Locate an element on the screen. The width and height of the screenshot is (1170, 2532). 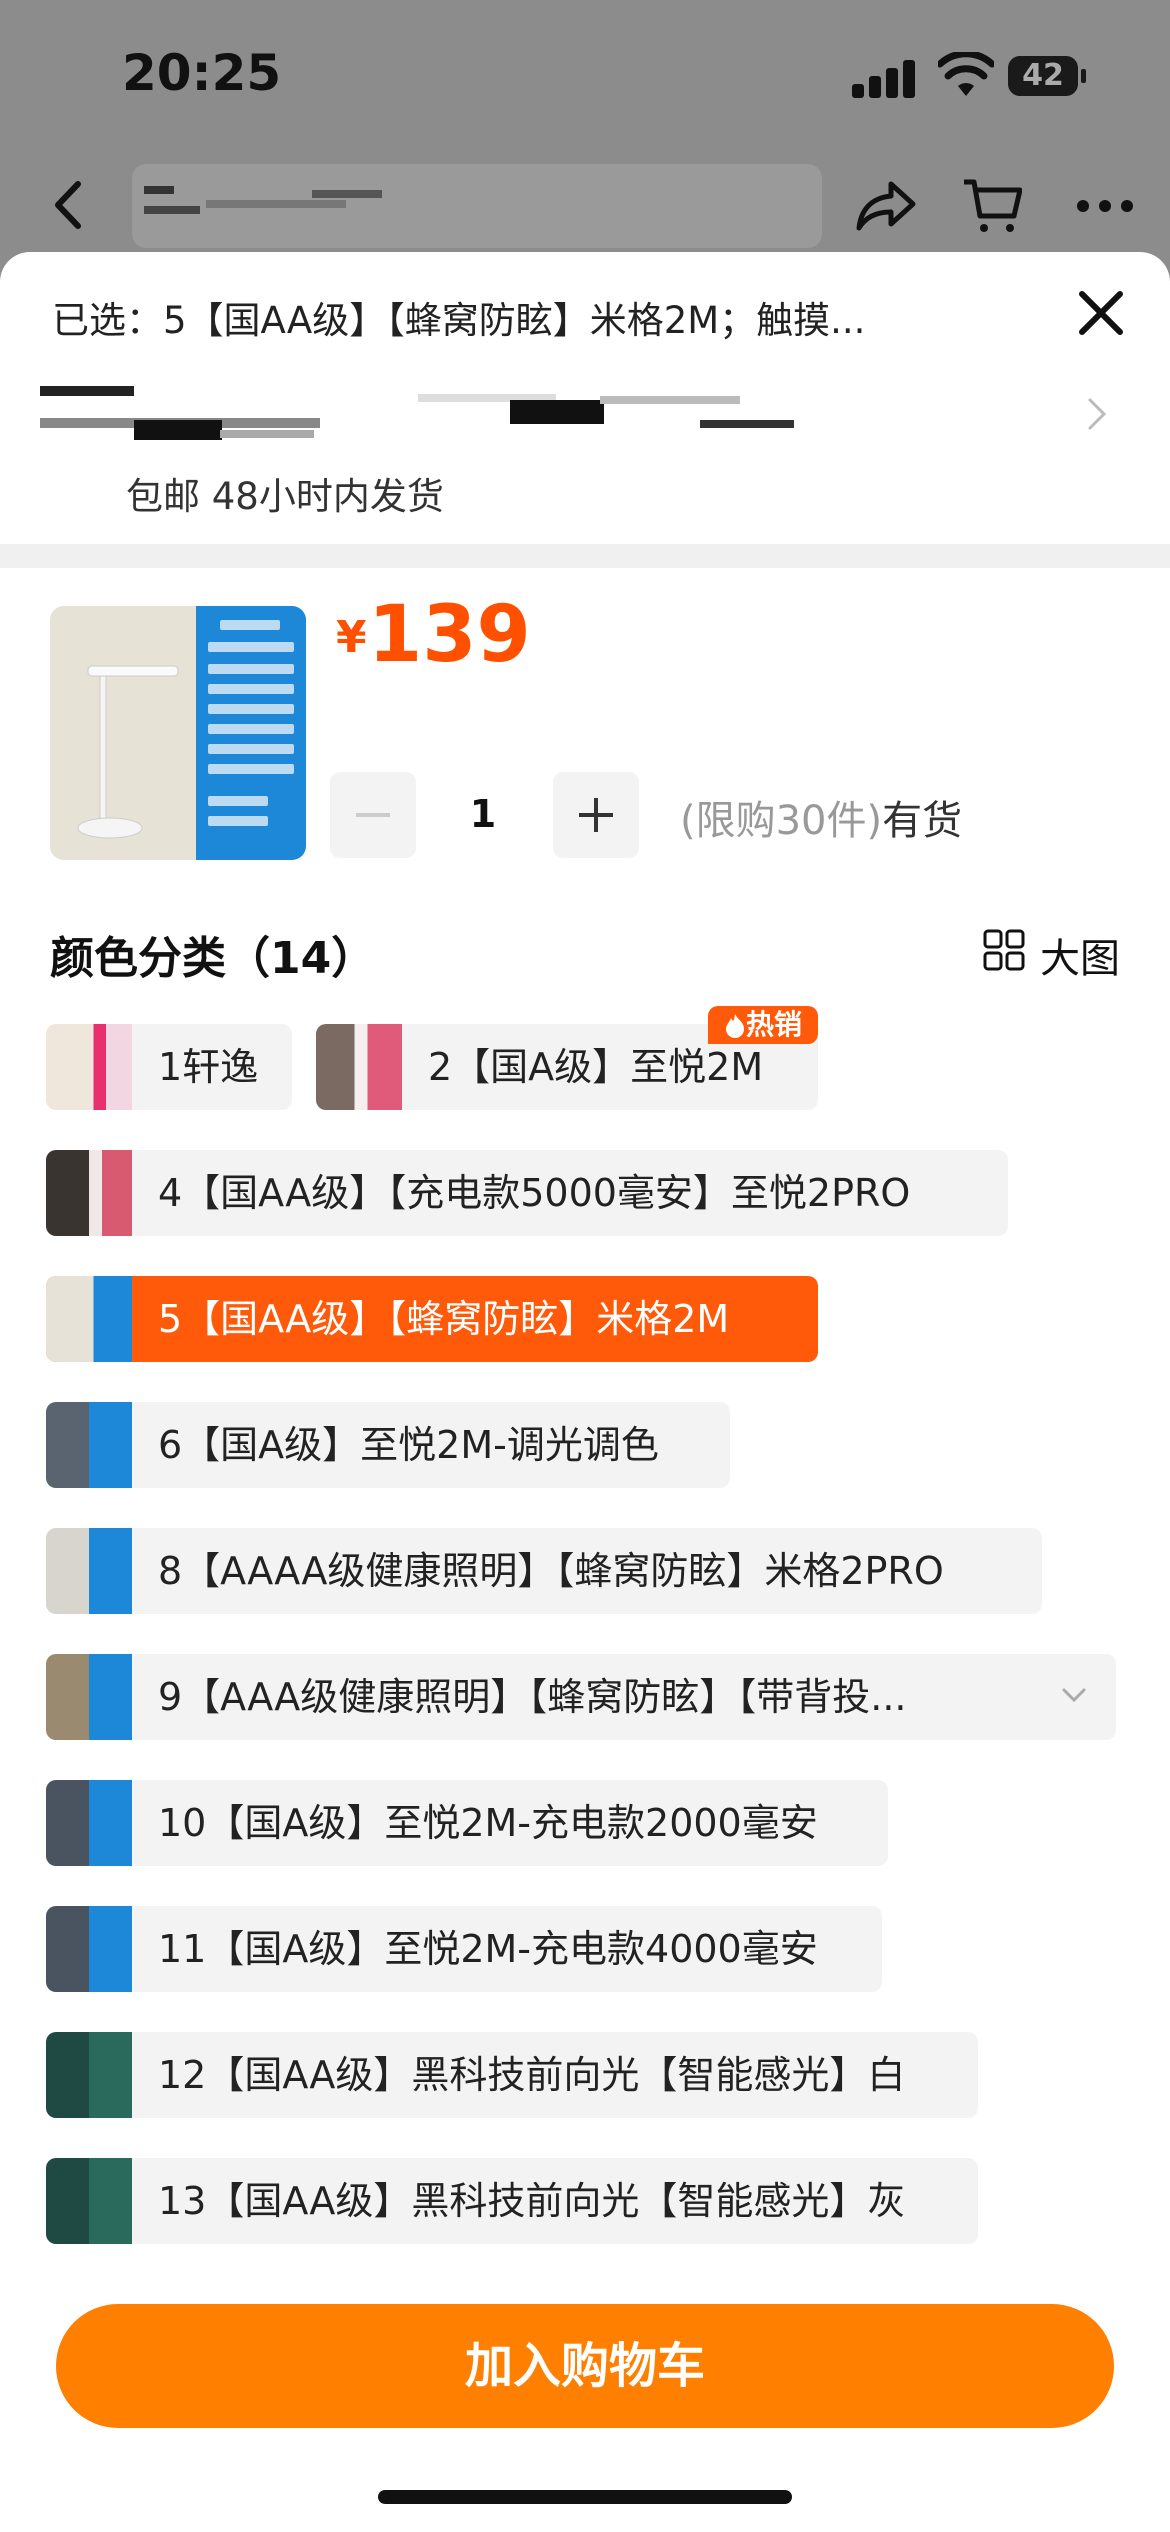
option-label: 10【国A级】至悦2M-充电款2000毫安 is located at coordinates (488, 1823).